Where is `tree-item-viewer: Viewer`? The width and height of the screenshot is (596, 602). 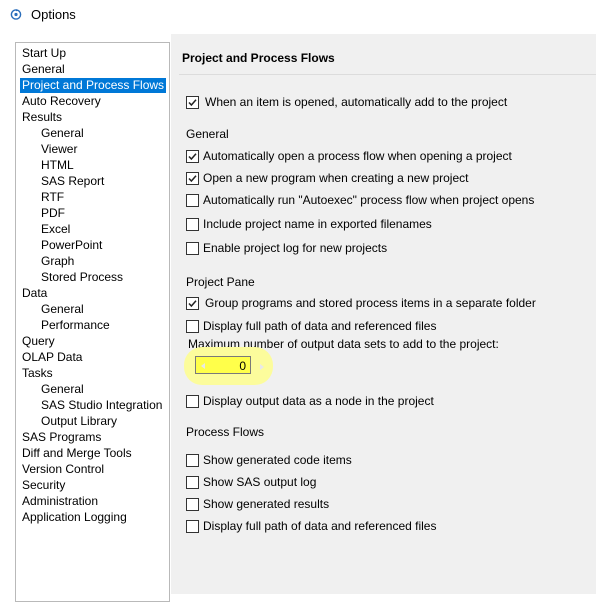
tree-item-viewer: Viewer is located at coordinates (59, 149).